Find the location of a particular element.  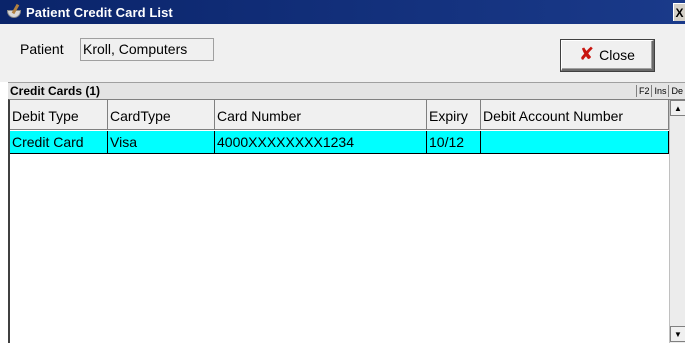

hotkey-strip: F2 Ins De is located at coordinates (660, 91).